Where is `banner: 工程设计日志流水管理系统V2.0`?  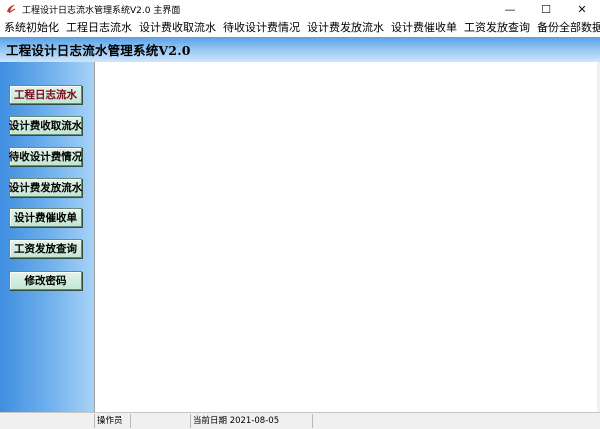 banner: 工程设计日志流水管理系统V2.0 is located at coordinates (300, 49).